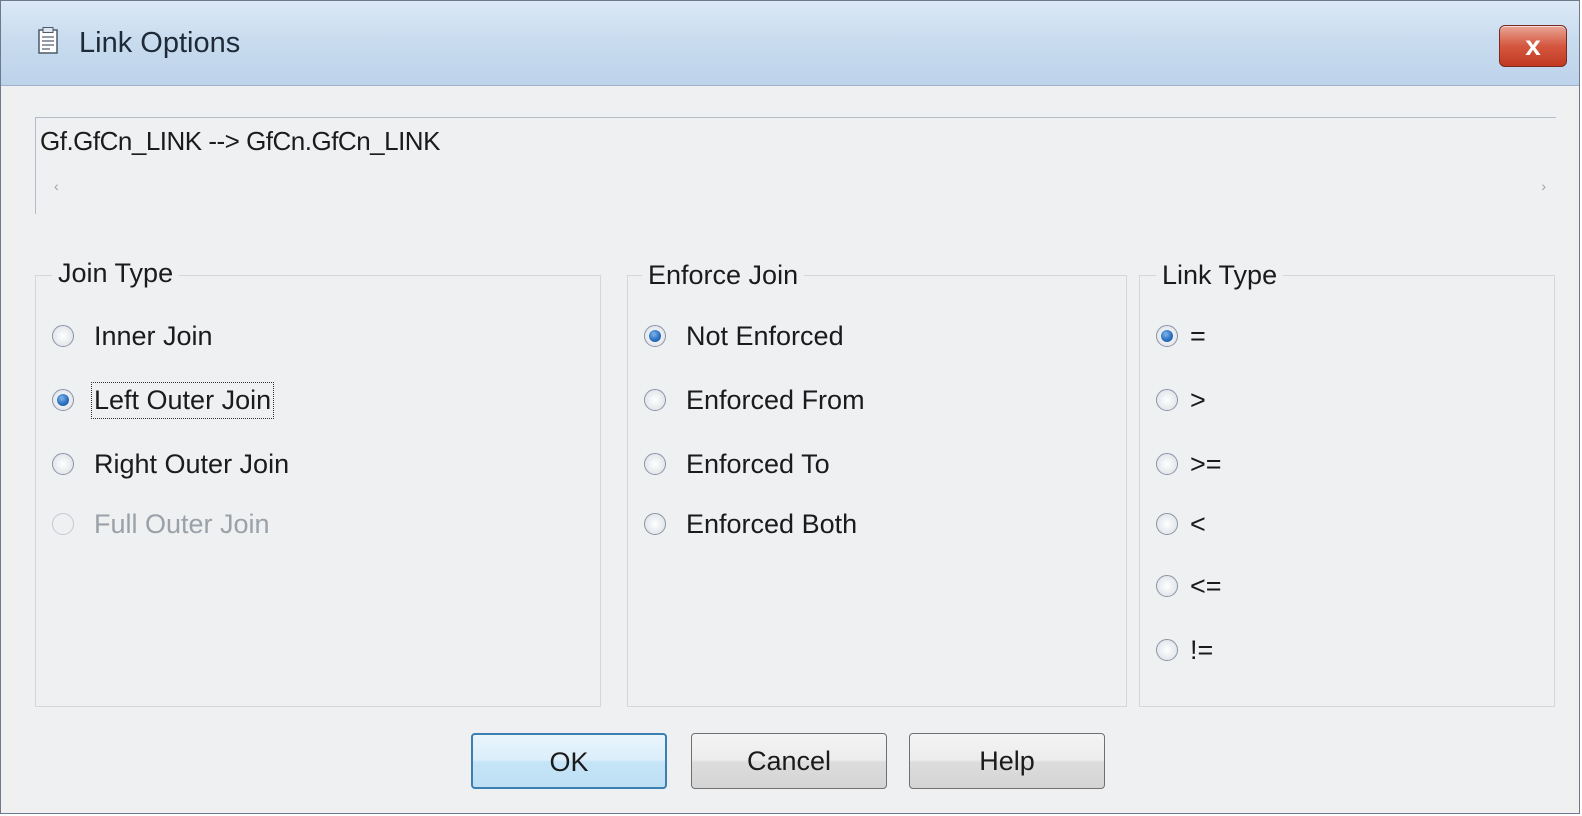 The image size is (1582, 816). Describe the element at coordinates (116, 273) in the screenshot. I see `join-type-label: Join Type` at that location.